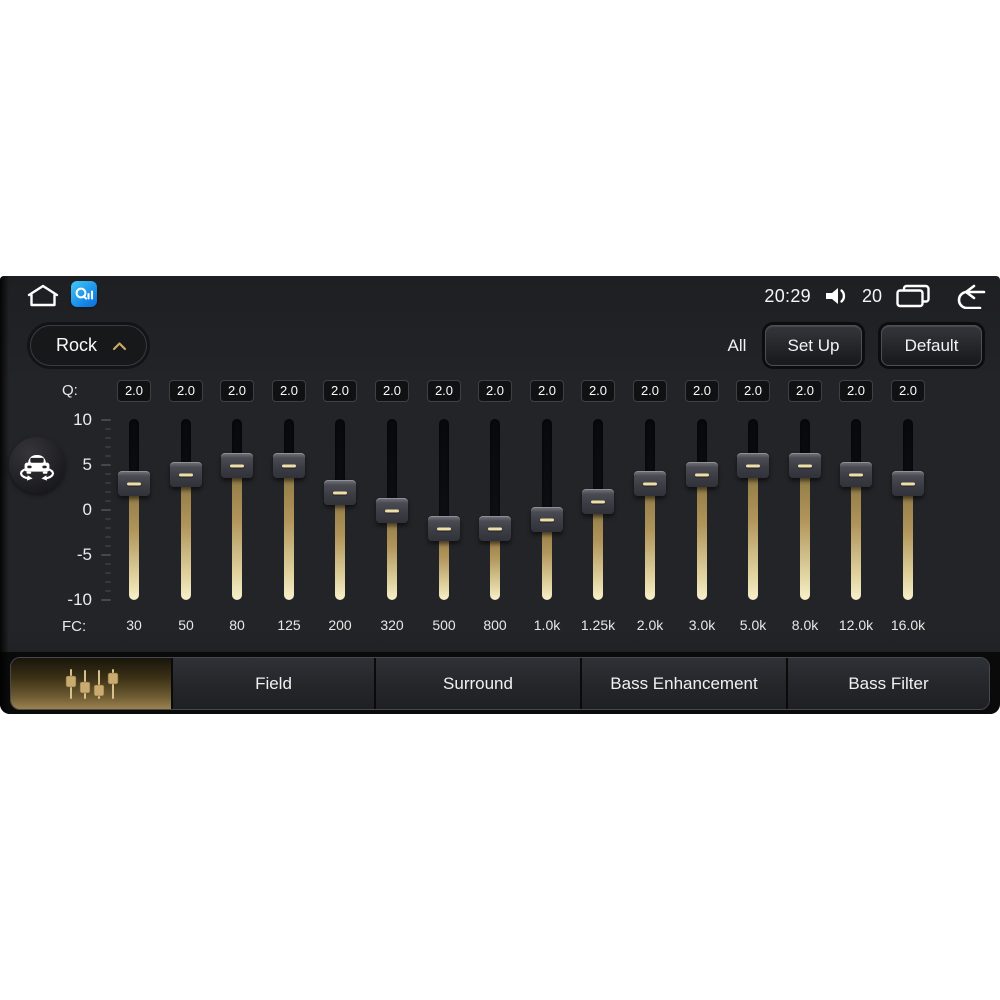 The image size is (1000, 1000). I want to click on tab-bass-enhancement: Bass Enhancement, so click(683, 683).